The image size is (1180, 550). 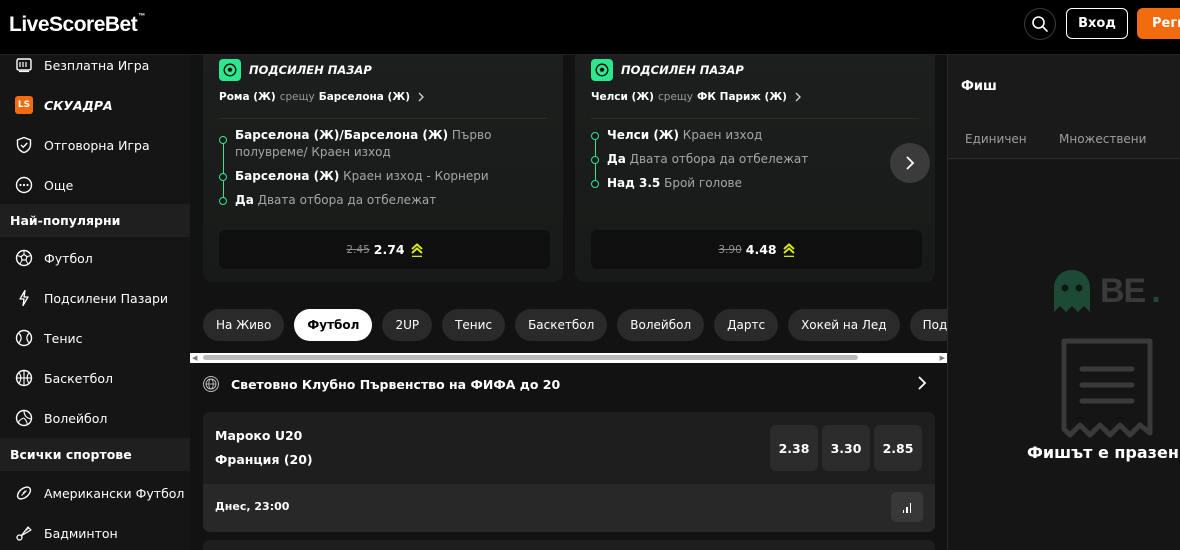 What do you see at coordinates (95, 454) in the screenshot?
I see `sidebar-heading-all-sports: Всички спортове` at bounding box center [95, 454].